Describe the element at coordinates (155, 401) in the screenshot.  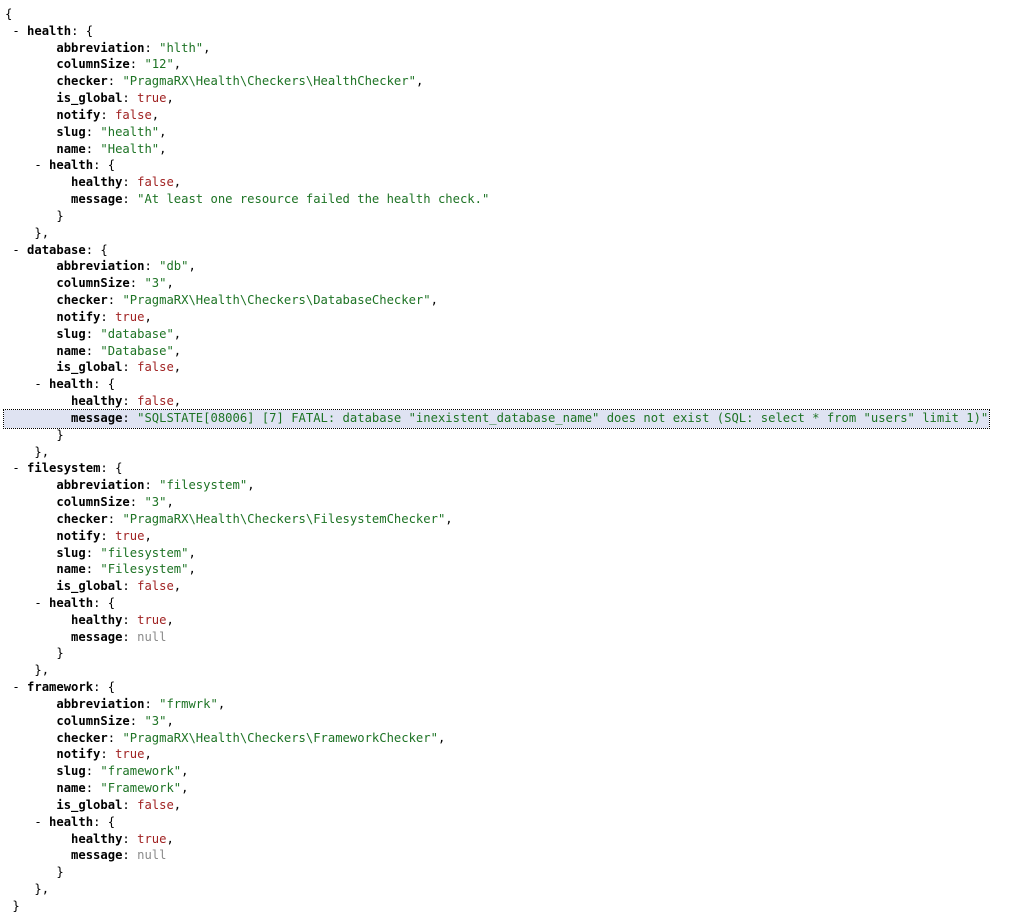
I see `section-database-health-value-healthy: false` at that location.